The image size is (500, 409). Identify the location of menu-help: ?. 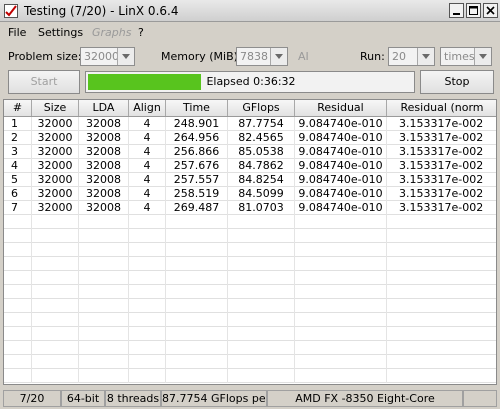
(141, 32).